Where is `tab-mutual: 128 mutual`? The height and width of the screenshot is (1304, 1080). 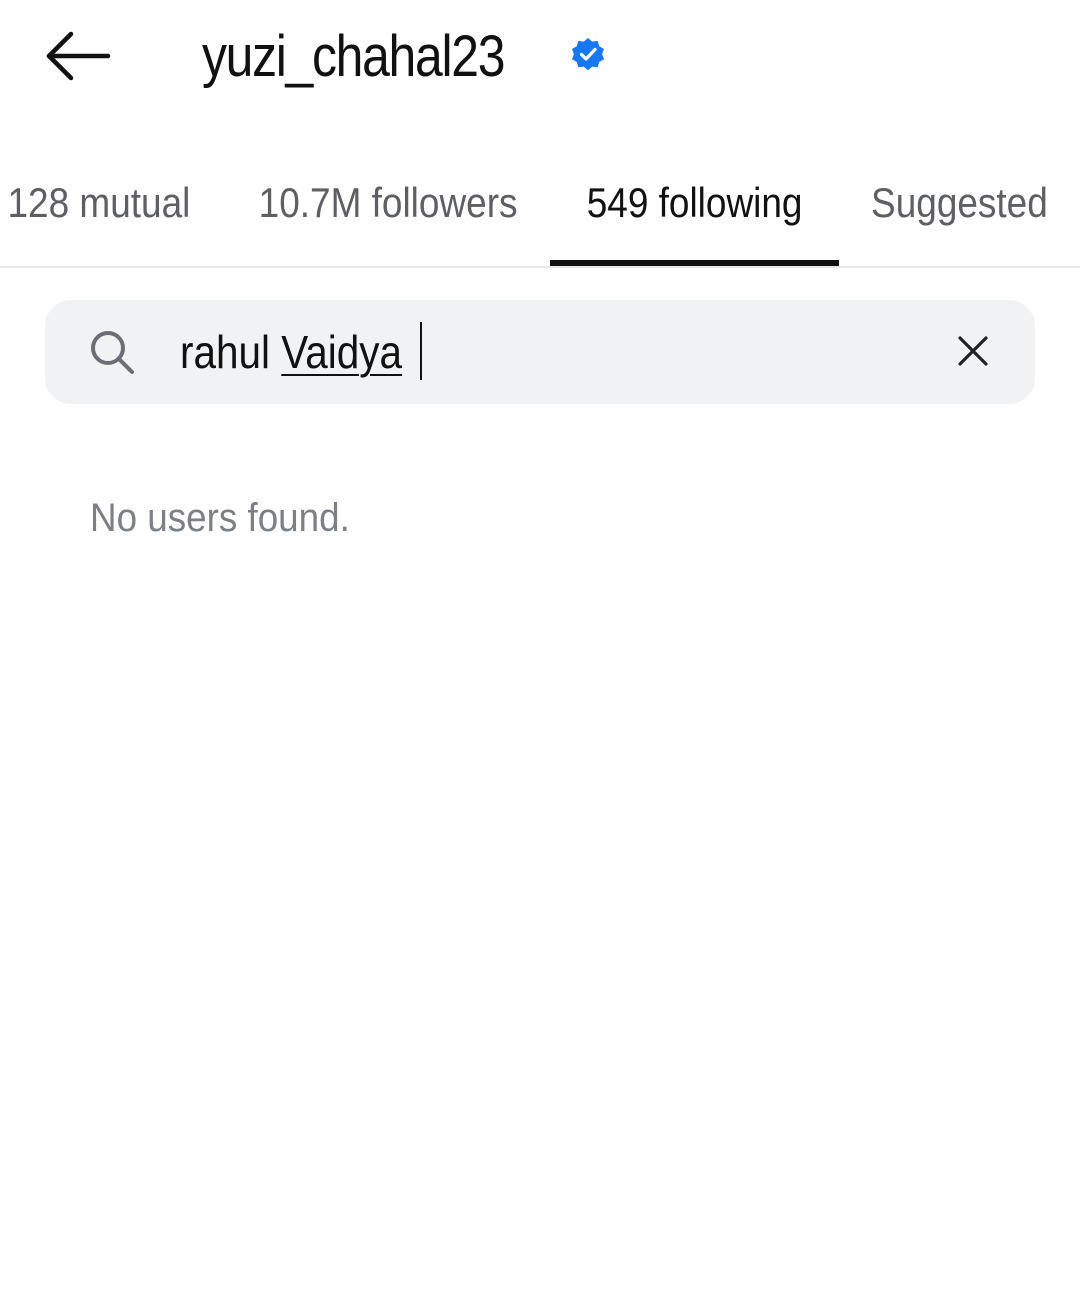 tab-mutual: 128 mutual is located at coordinates (99, 202).